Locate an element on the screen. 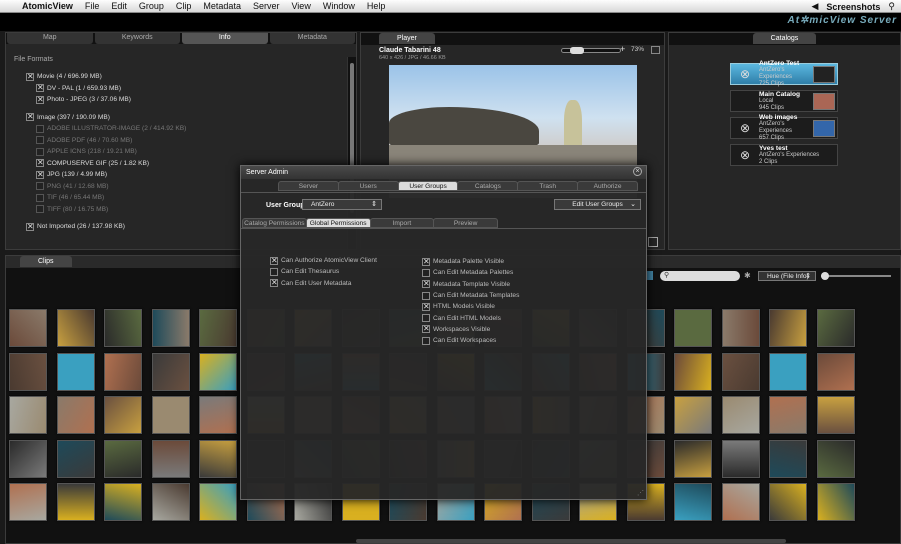 This screenshot has height=544, width=901. gear-icon: ✱ is located at coordinates (750, 276).